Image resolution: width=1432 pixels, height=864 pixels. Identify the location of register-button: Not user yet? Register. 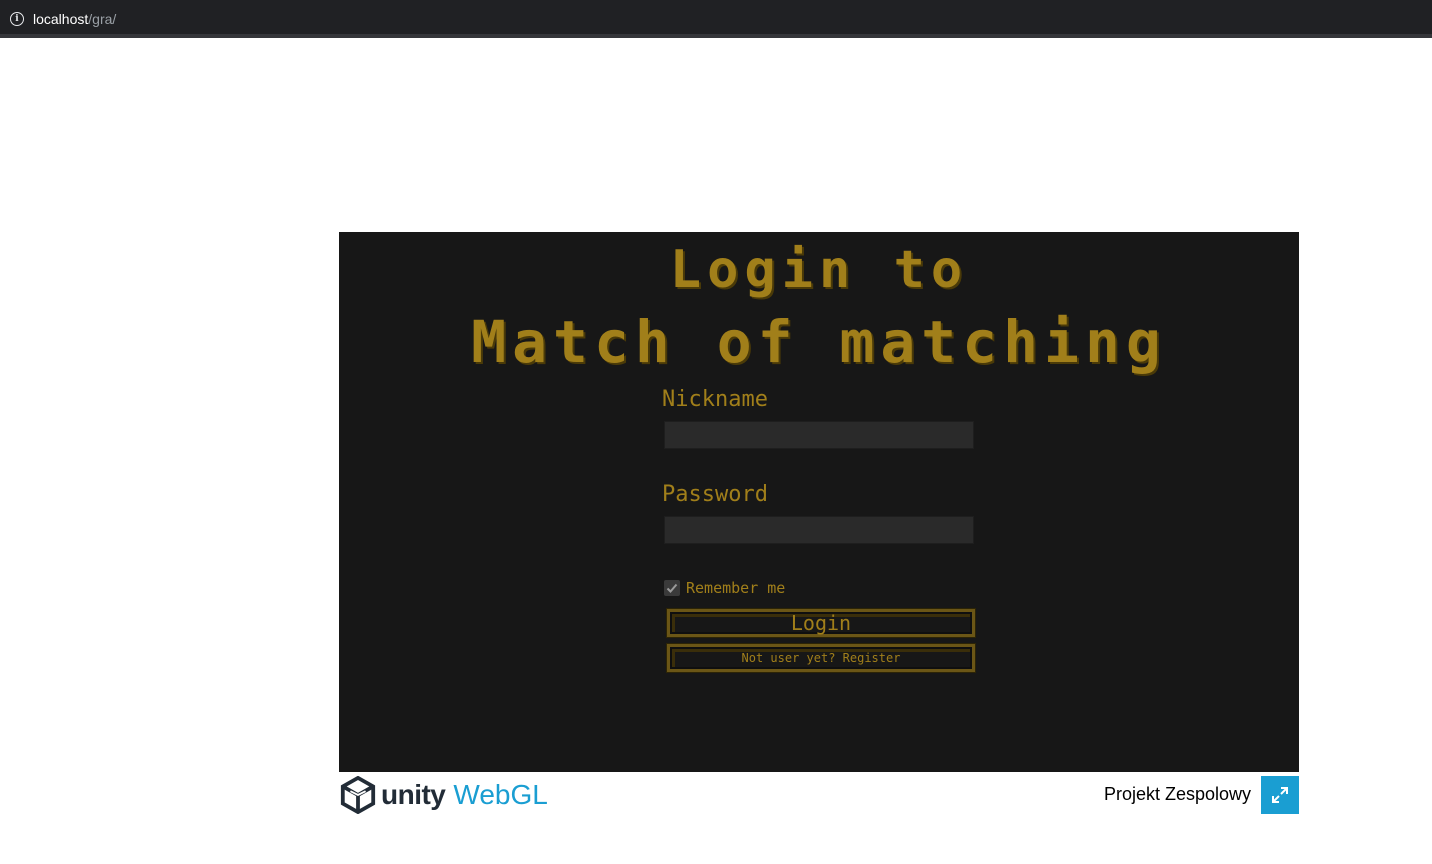
(821, 658).